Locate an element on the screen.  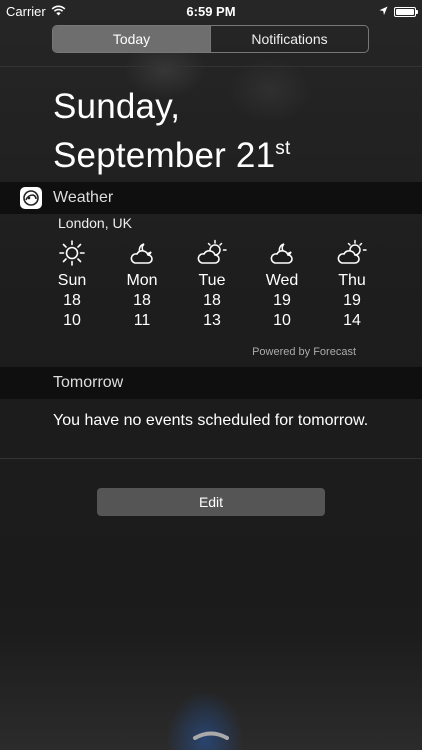
tab-notifications: Notifications is located at coordinates (289, 39).